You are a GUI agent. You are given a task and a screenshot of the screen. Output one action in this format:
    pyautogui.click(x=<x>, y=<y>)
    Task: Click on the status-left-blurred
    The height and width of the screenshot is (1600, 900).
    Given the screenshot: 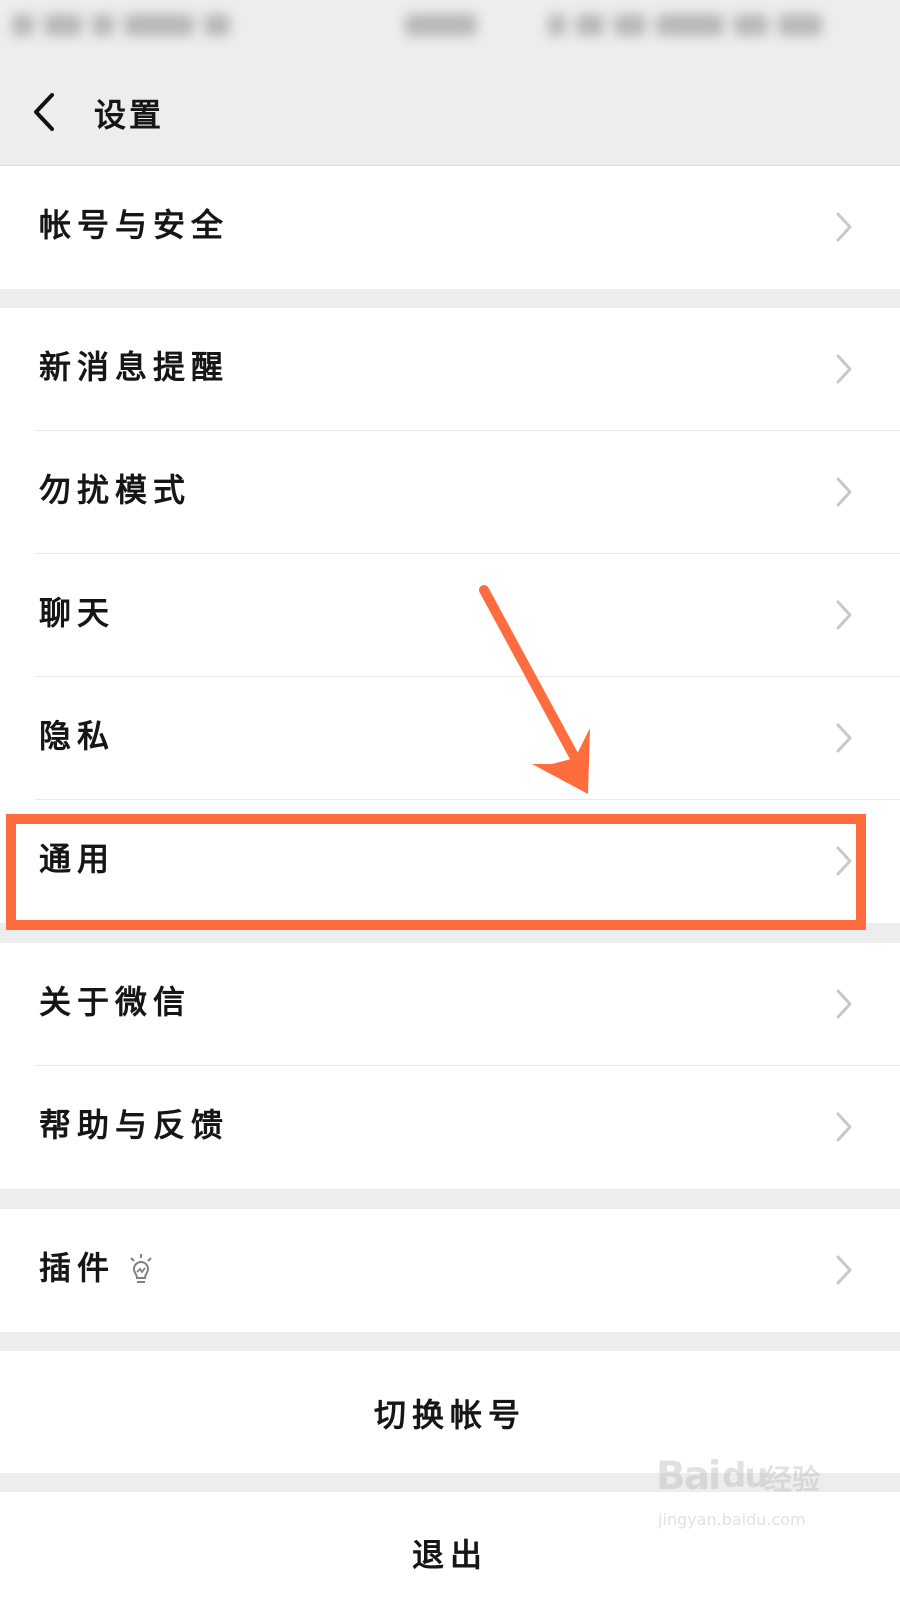 What is the action you would take?
    pyautogui.click(x=157, y=29)
    